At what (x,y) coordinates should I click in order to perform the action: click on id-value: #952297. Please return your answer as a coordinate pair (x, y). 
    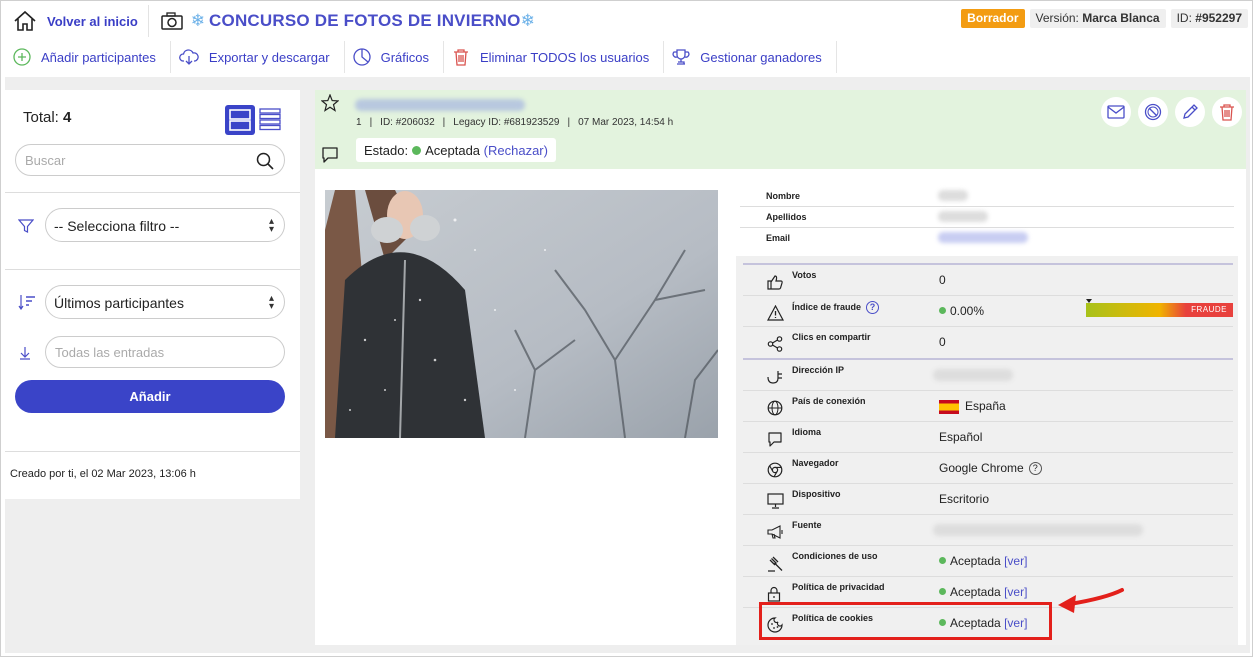
    Looking at the image, I should click on (1218, 18).